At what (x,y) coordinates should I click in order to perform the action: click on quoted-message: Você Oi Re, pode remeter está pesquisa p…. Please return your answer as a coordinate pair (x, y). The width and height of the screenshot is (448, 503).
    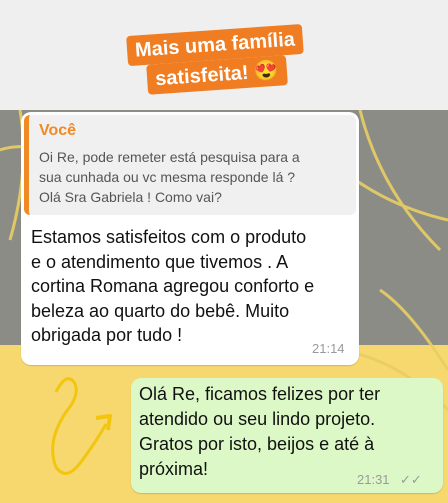
    Looking at the image, I should click on (190, 165).